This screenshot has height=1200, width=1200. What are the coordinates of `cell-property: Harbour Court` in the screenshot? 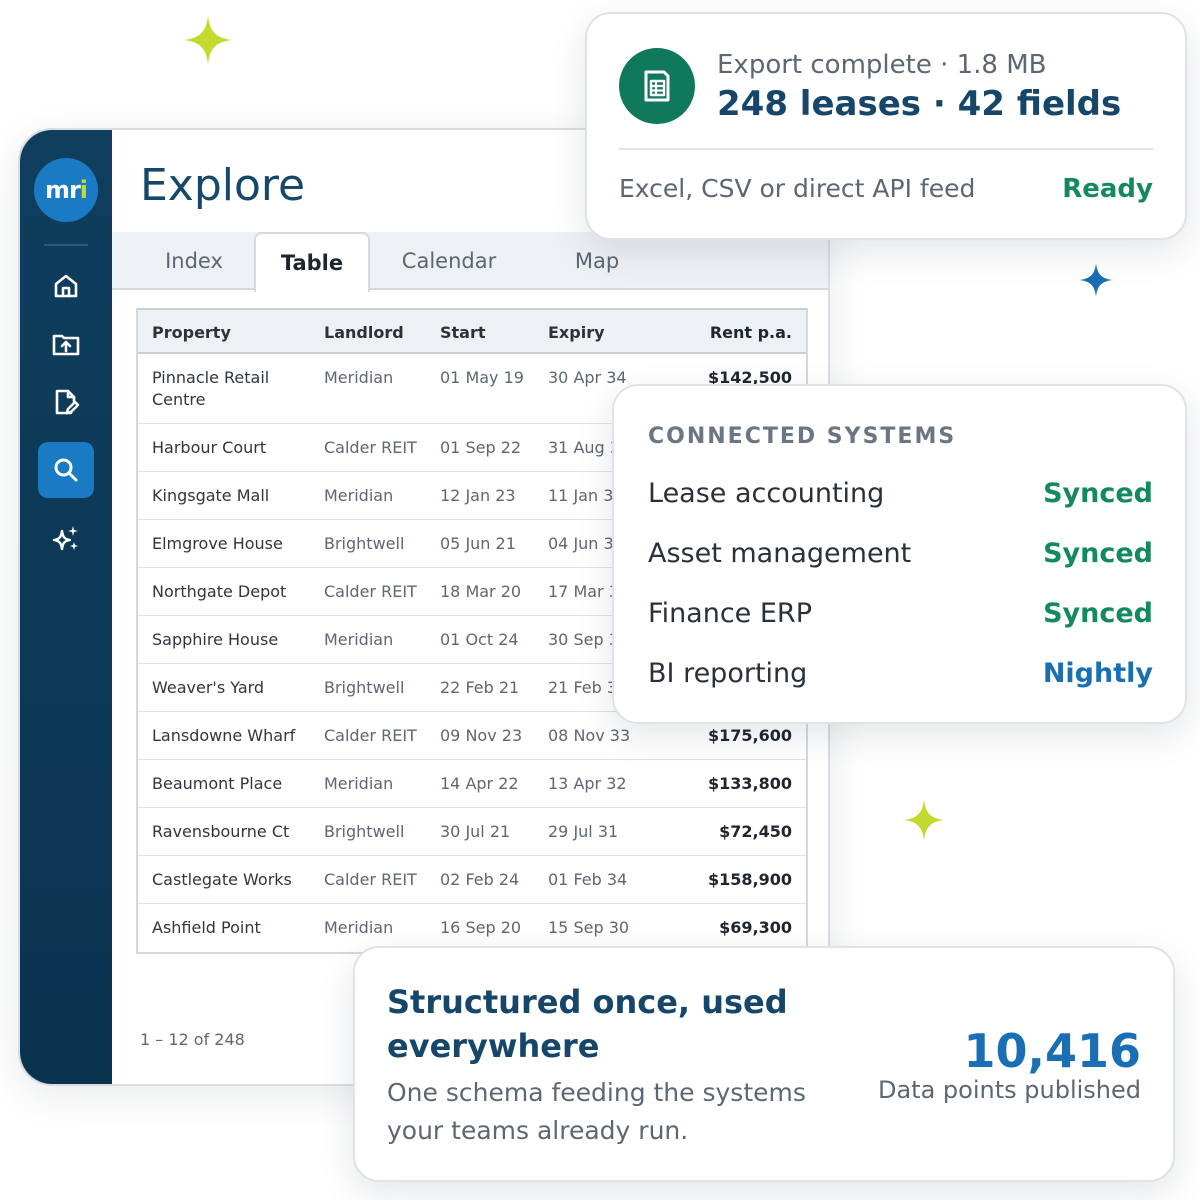 It's located at (209, 447).